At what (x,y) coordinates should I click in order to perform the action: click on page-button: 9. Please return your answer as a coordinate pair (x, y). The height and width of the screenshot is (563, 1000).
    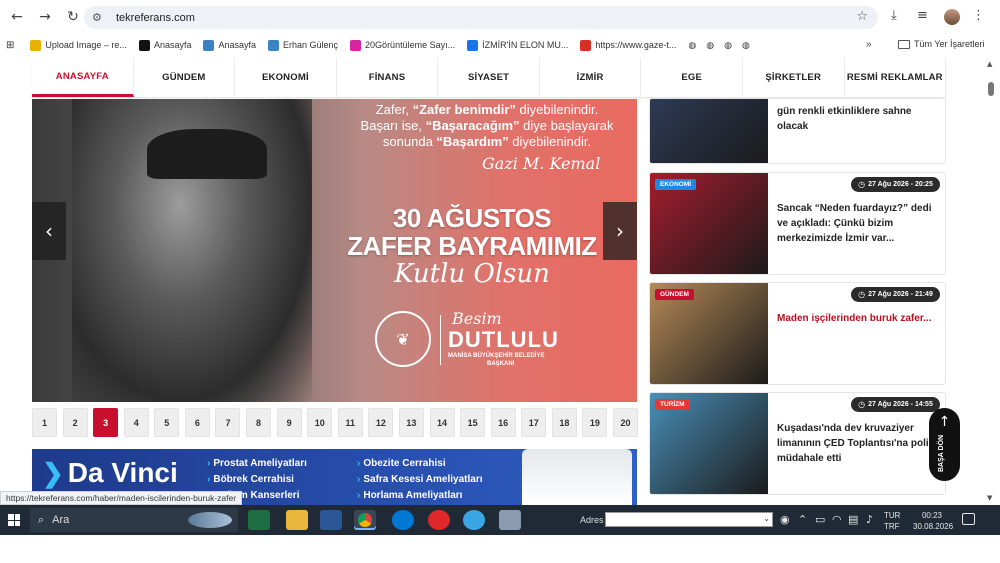
    Looking at the image, I should click on (289, 422).